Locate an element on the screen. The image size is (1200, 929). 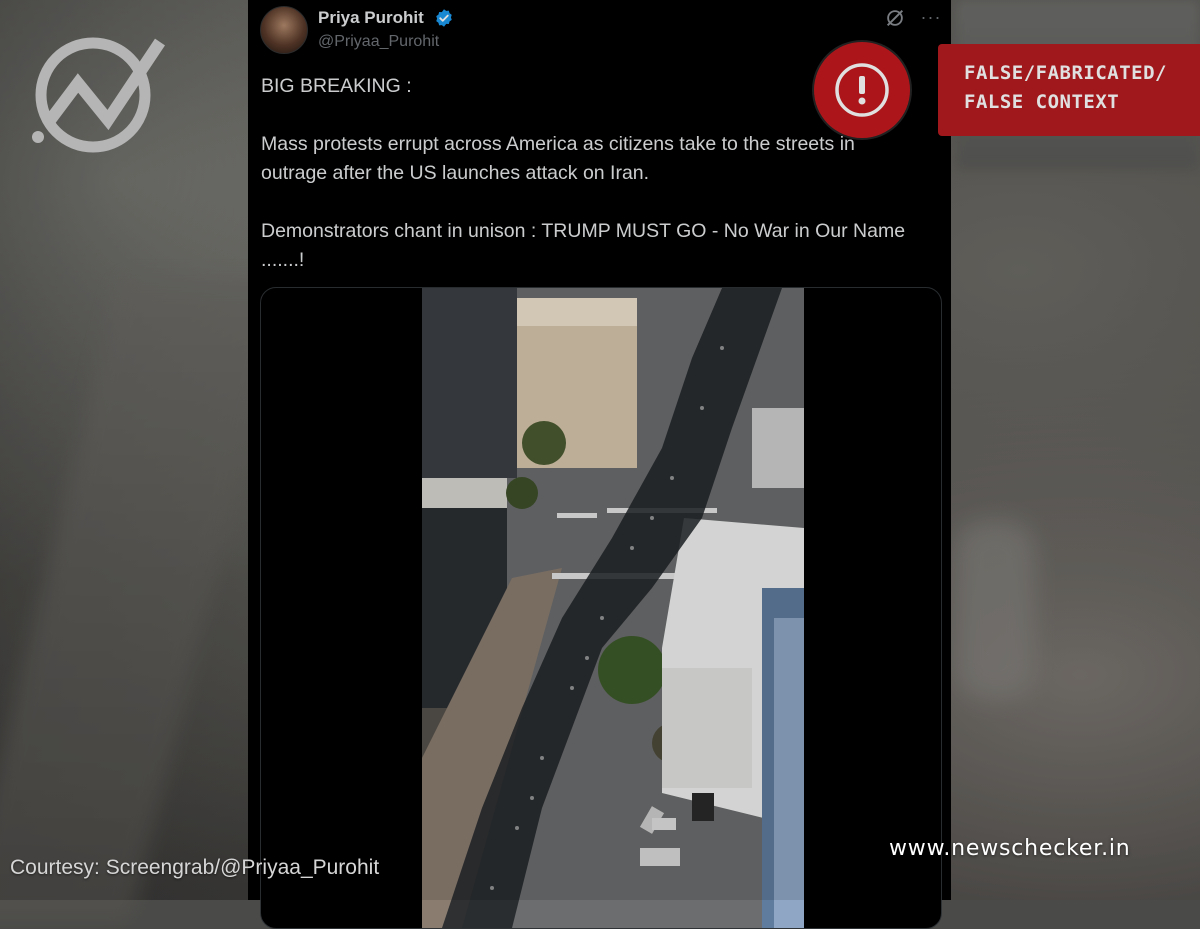
verified-badge-icon is located at coordinates (444, 18).